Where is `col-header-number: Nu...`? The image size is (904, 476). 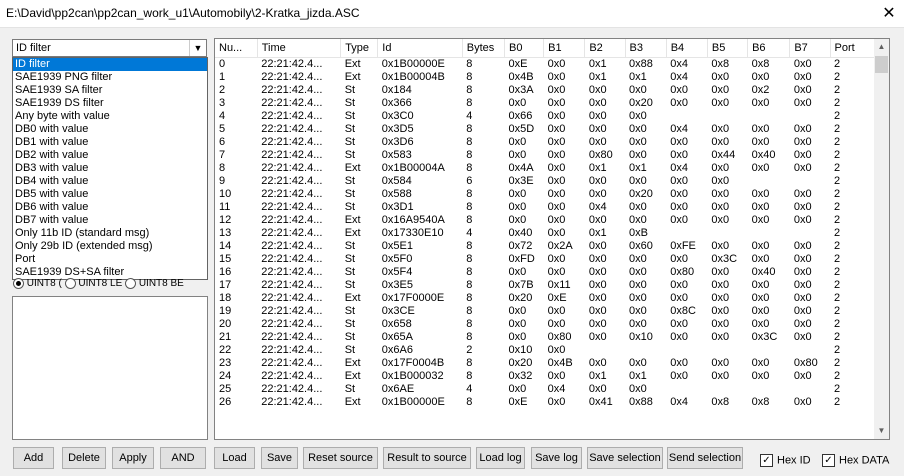
col-header-number: Nu... is located at coordinates (236, 48).